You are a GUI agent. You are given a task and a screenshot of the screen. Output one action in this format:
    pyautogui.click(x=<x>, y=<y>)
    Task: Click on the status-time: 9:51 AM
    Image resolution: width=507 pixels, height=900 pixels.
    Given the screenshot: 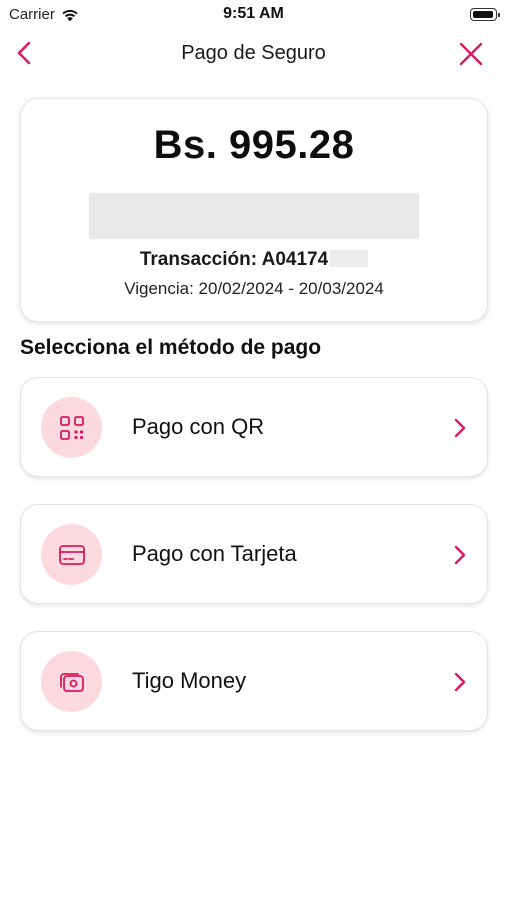 What is the action you would take?
    pyautogui.click(x=253, y=13)
    